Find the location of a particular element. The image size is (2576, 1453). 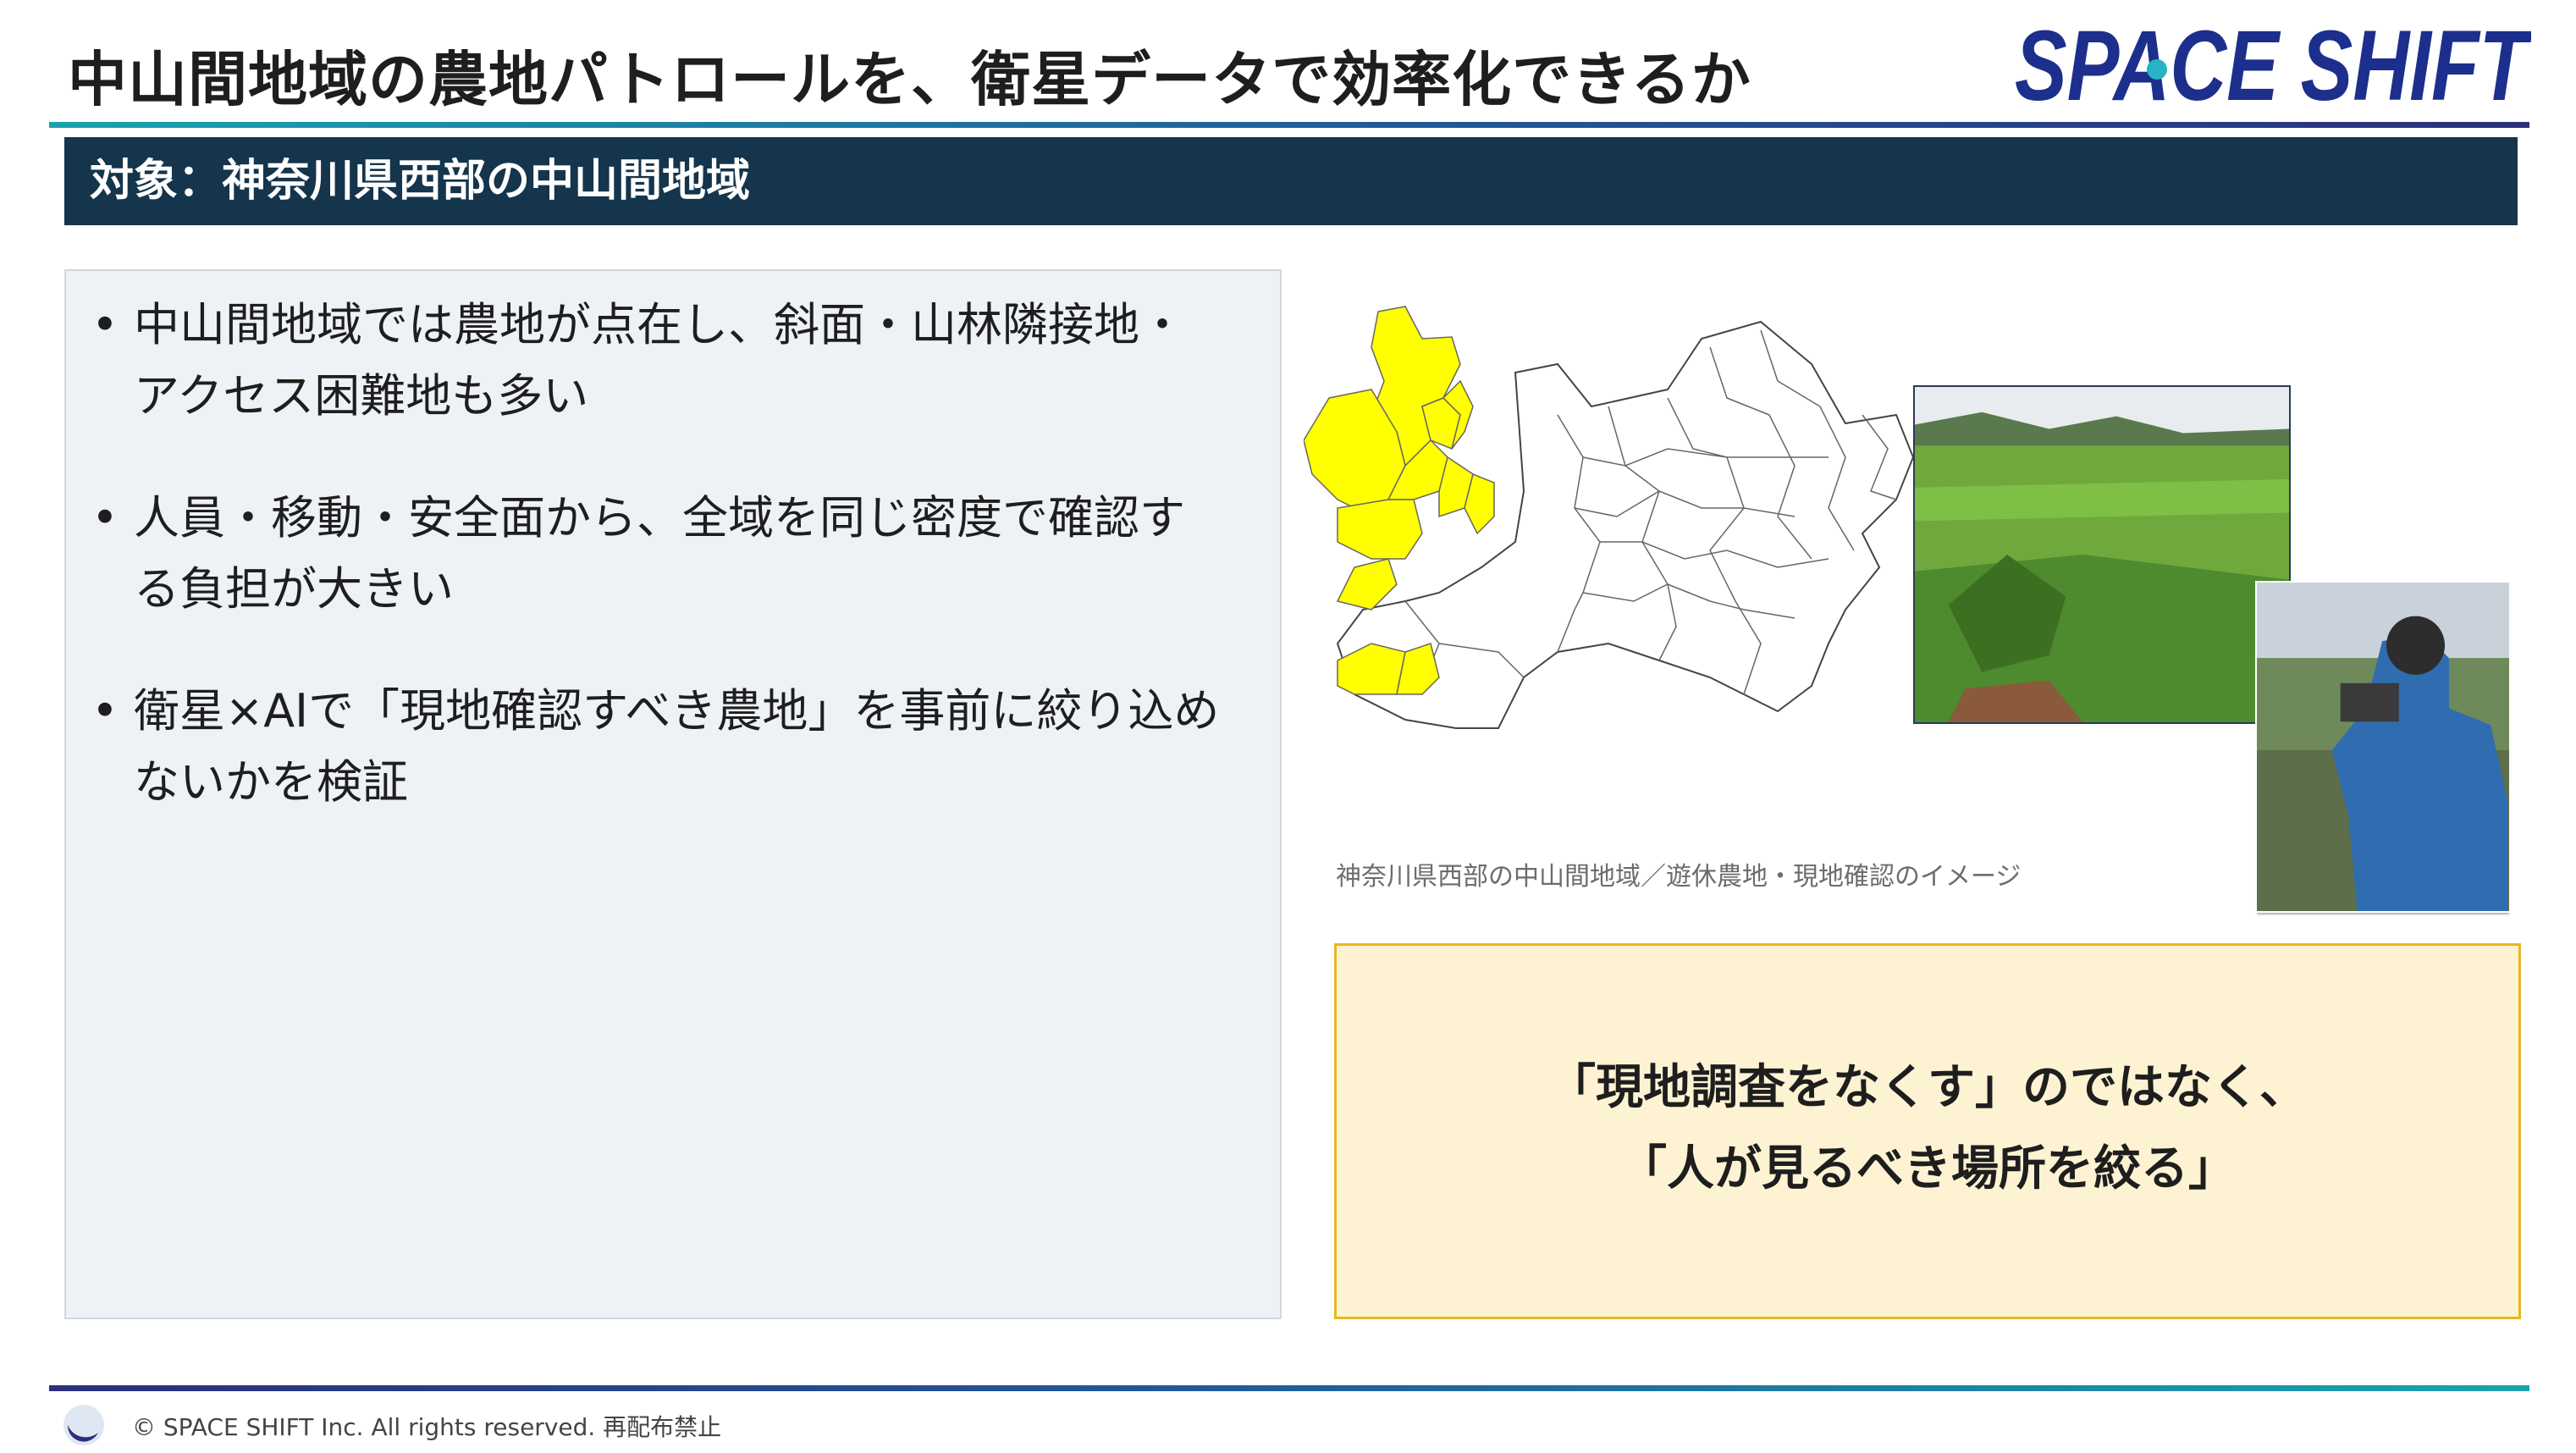

callout-line: 「人が見るべき場所を絞る」 is located at coordinates (1928, 1168).